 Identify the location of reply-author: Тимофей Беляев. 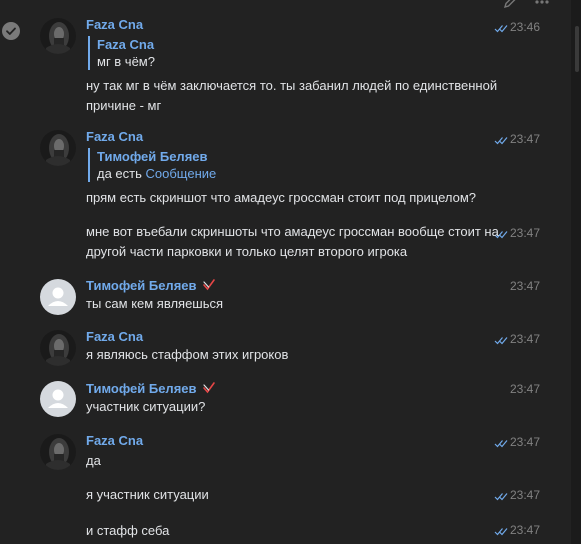
(152, 156).